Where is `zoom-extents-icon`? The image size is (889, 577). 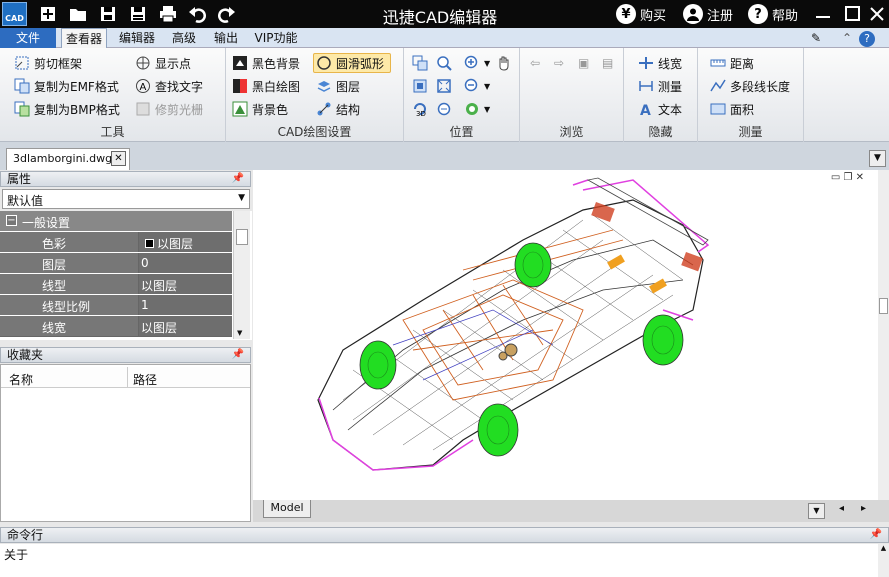
zoom-extents-icon is located at coordinates (444, 86).